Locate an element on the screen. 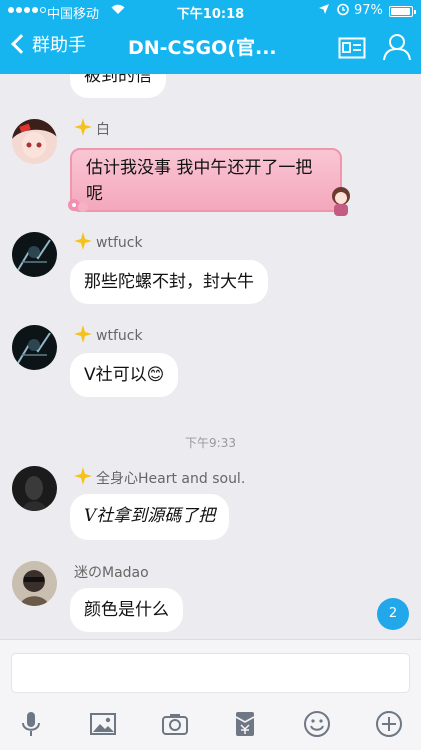 The height and width of the screenshot is (750, 421). sender-line: 迷のMadao is located at coordinates (111, 572).